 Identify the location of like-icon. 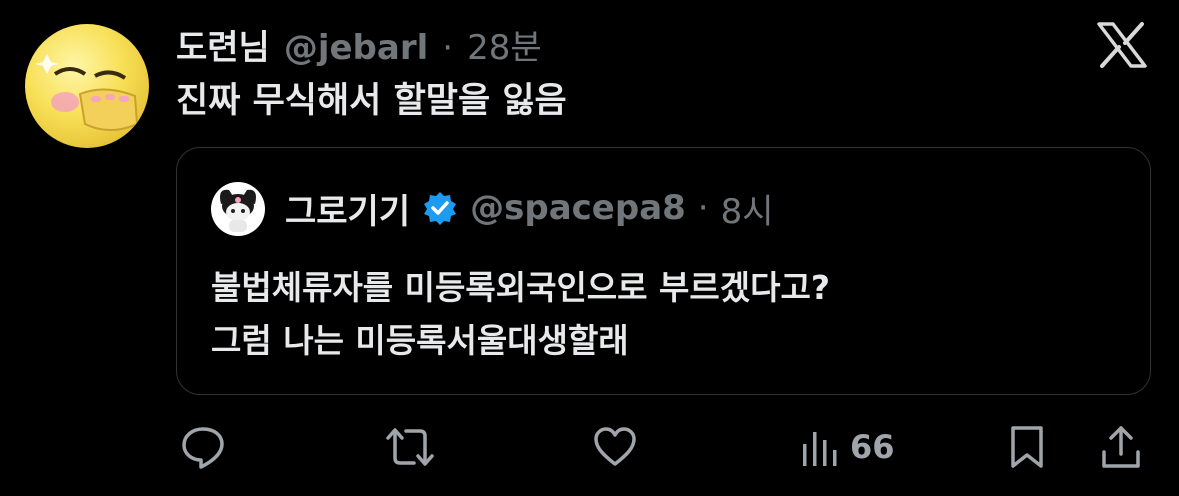
(615, 446).